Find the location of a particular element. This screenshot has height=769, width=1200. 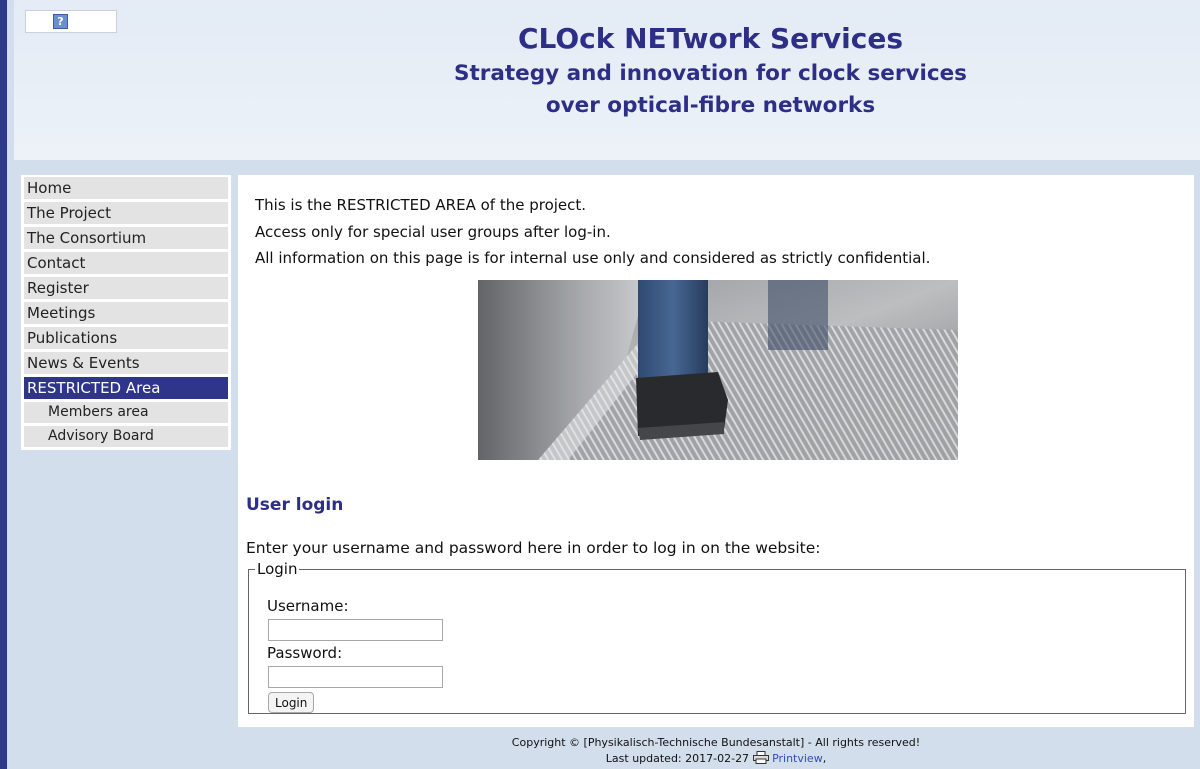

sidebar-item-meetings: Meetings is located at coordinates (126, 313).